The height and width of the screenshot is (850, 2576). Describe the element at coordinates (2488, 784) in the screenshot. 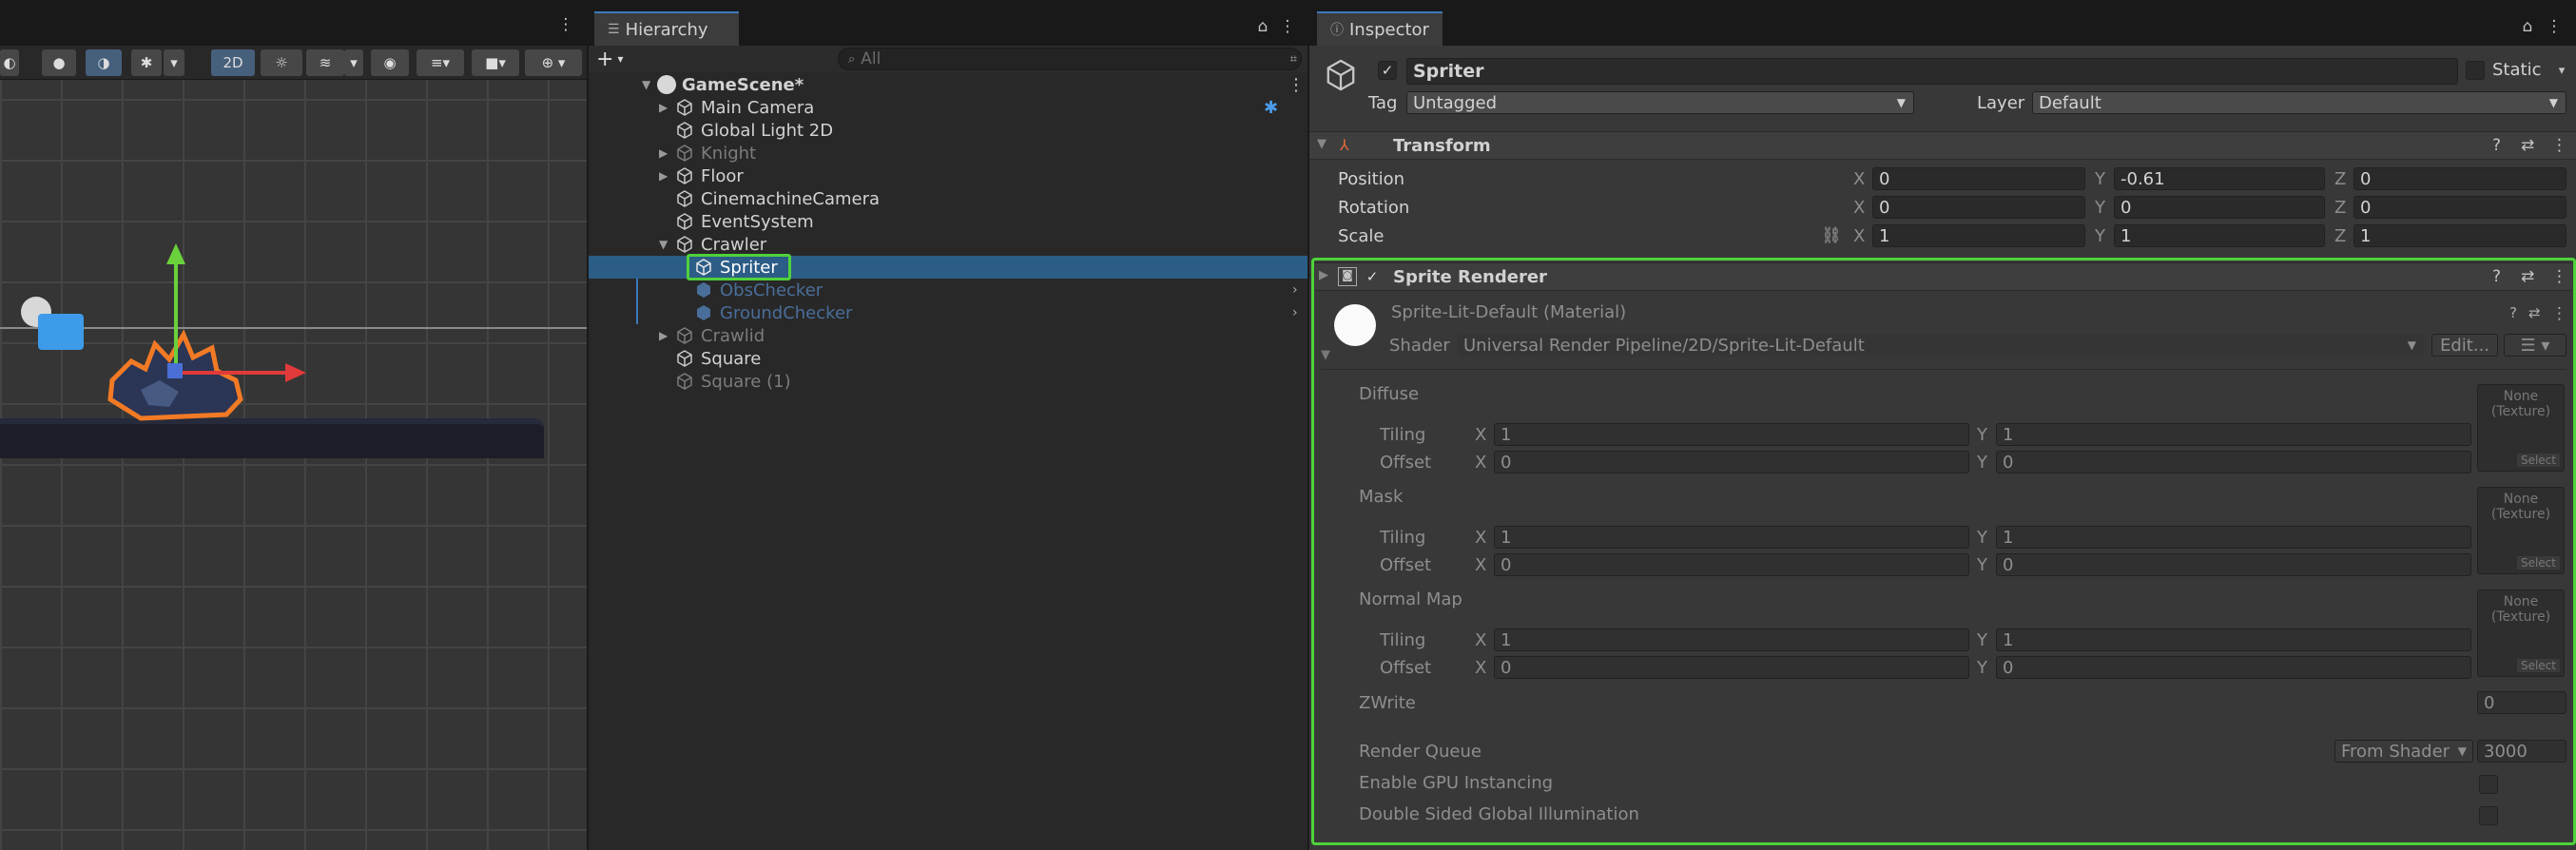

I see `gpu-instancing-checkbox` at that location.